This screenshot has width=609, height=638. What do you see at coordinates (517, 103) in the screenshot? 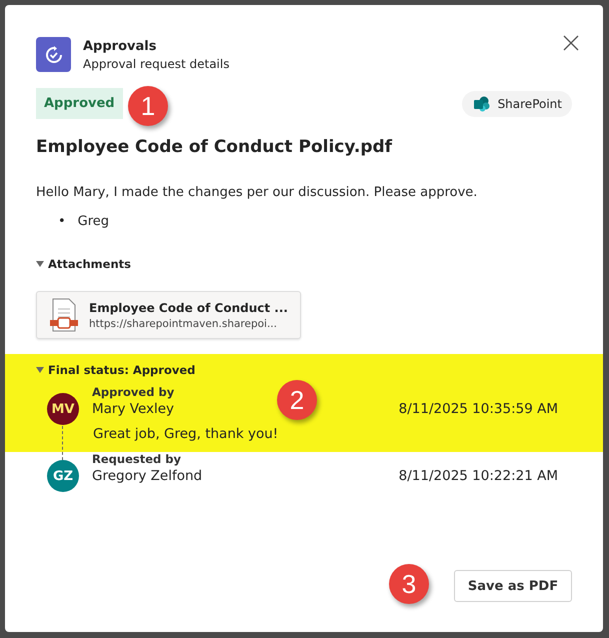
I see `source-chip: SharePoint` at bounding box center [517, 103].